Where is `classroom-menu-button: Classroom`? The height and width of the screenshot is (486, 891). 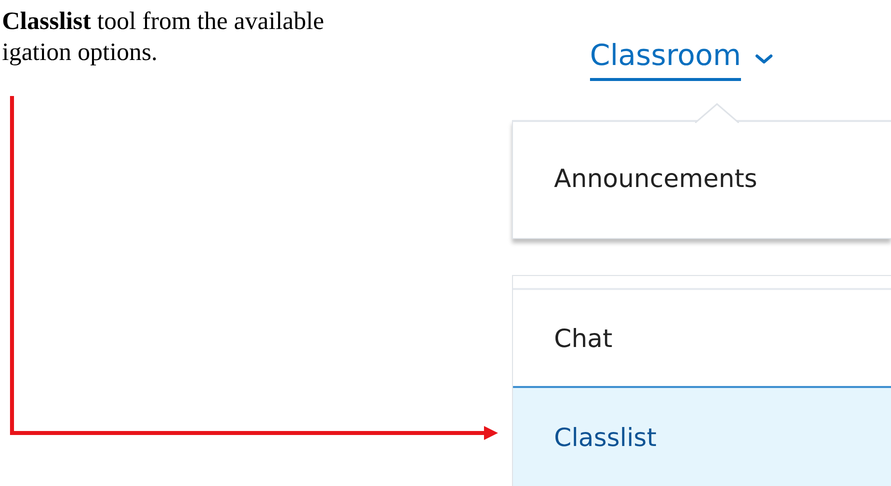 classroom-menu-button: Classroom is located at coordinates (666, 59).